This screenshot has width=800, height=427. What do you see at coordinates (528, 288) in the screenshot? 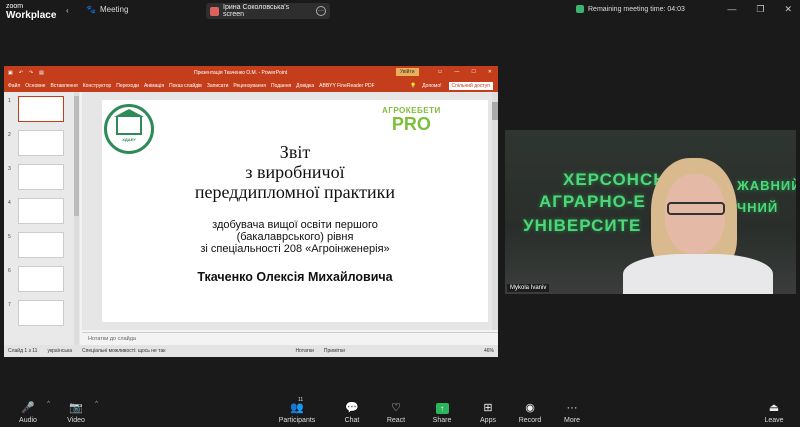
I see `participant-name: Mykola Ivaniv` at bounding box center [528, 288].